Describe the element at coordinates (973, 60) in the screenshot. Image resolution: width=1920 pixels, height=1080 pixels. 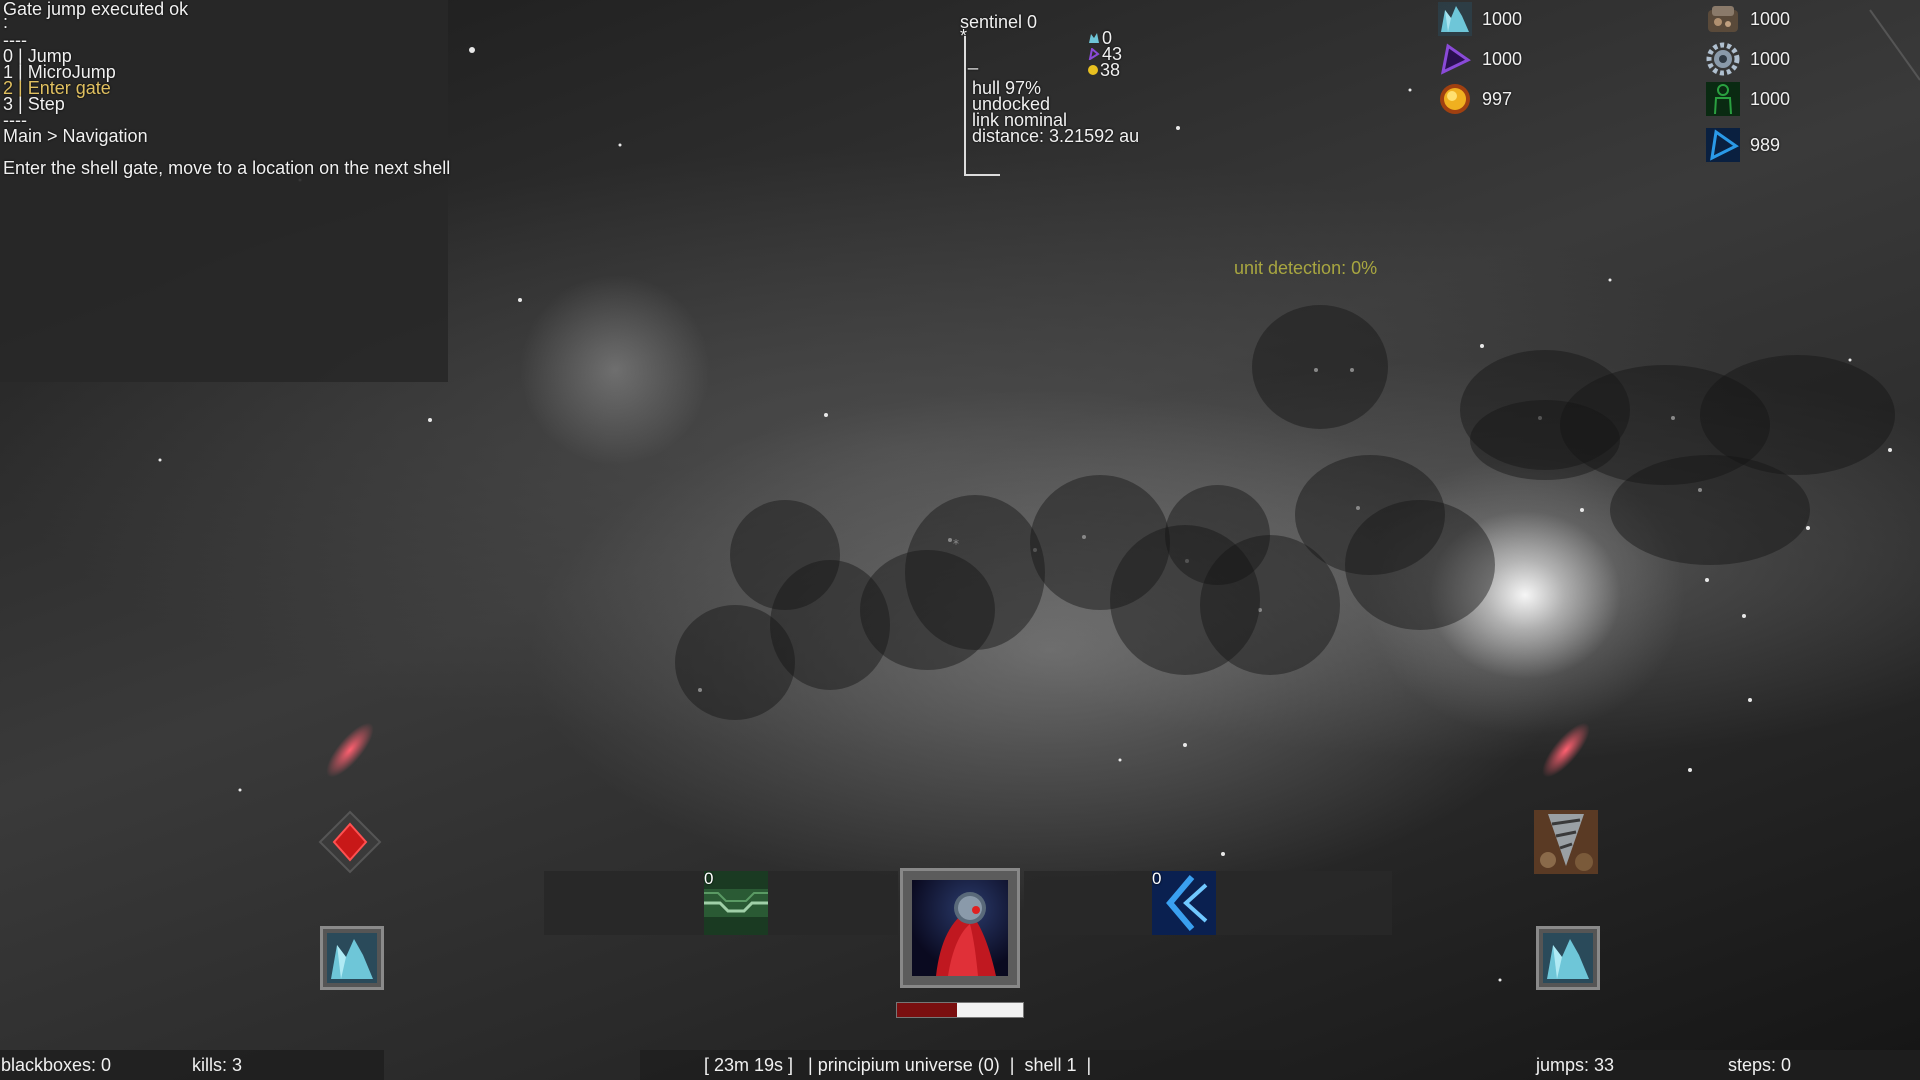
I see `target-underscore: _` at that location.